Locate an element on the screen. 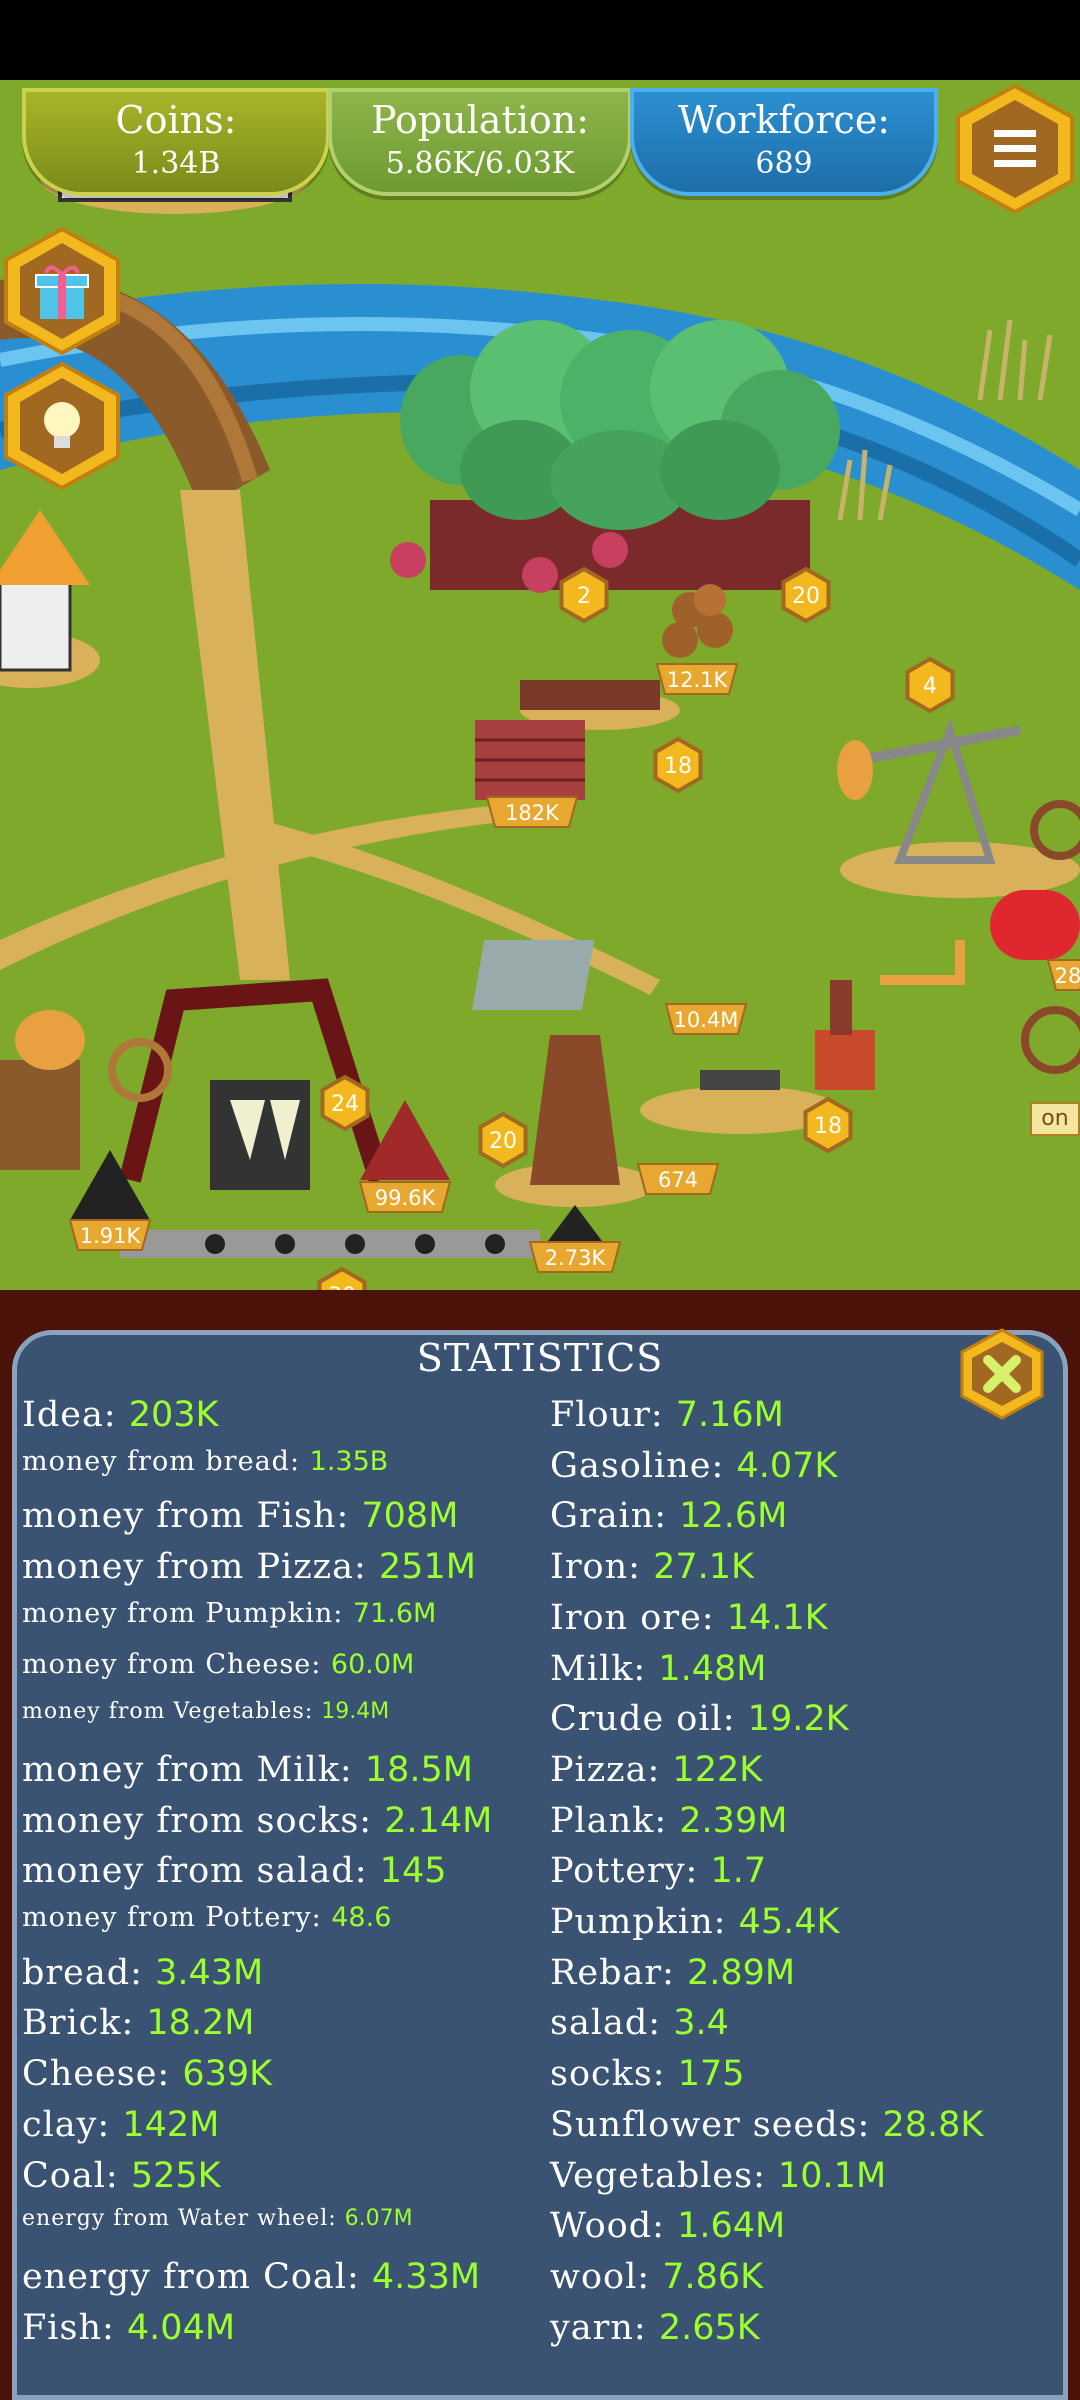 The image size is (1080, 2400). left-stat-row: money from Vegetables: 19.4M is located at coordinates (205, 1711).